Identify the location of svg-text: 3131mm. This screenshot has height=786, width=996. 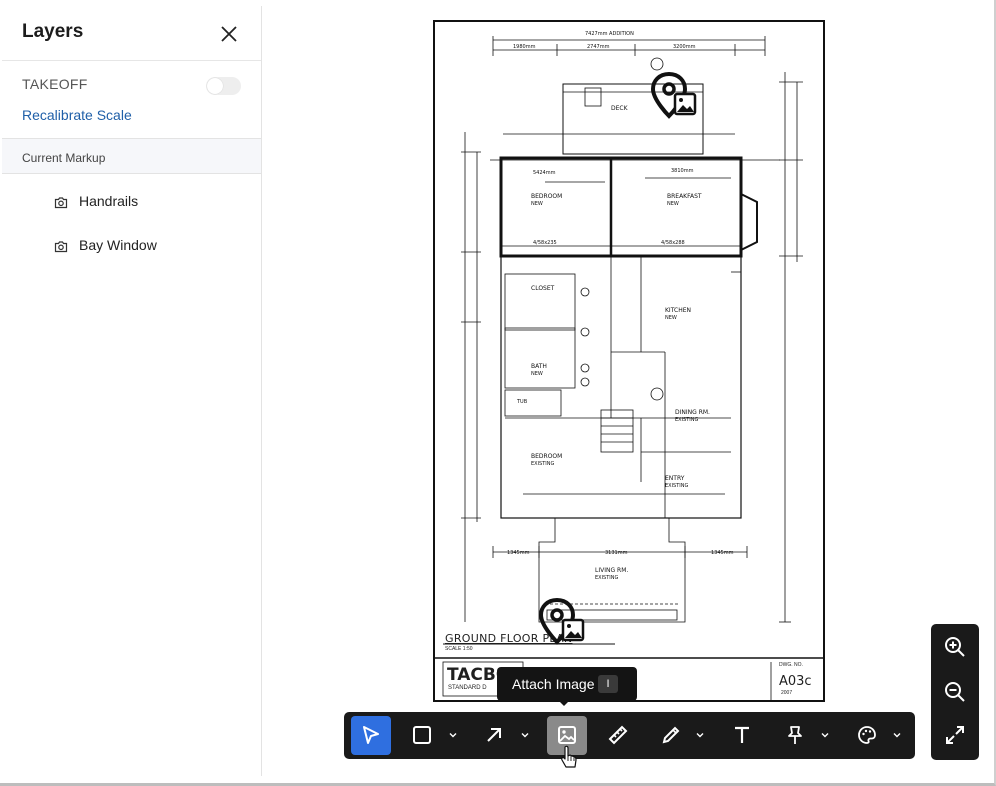
(616, 553).